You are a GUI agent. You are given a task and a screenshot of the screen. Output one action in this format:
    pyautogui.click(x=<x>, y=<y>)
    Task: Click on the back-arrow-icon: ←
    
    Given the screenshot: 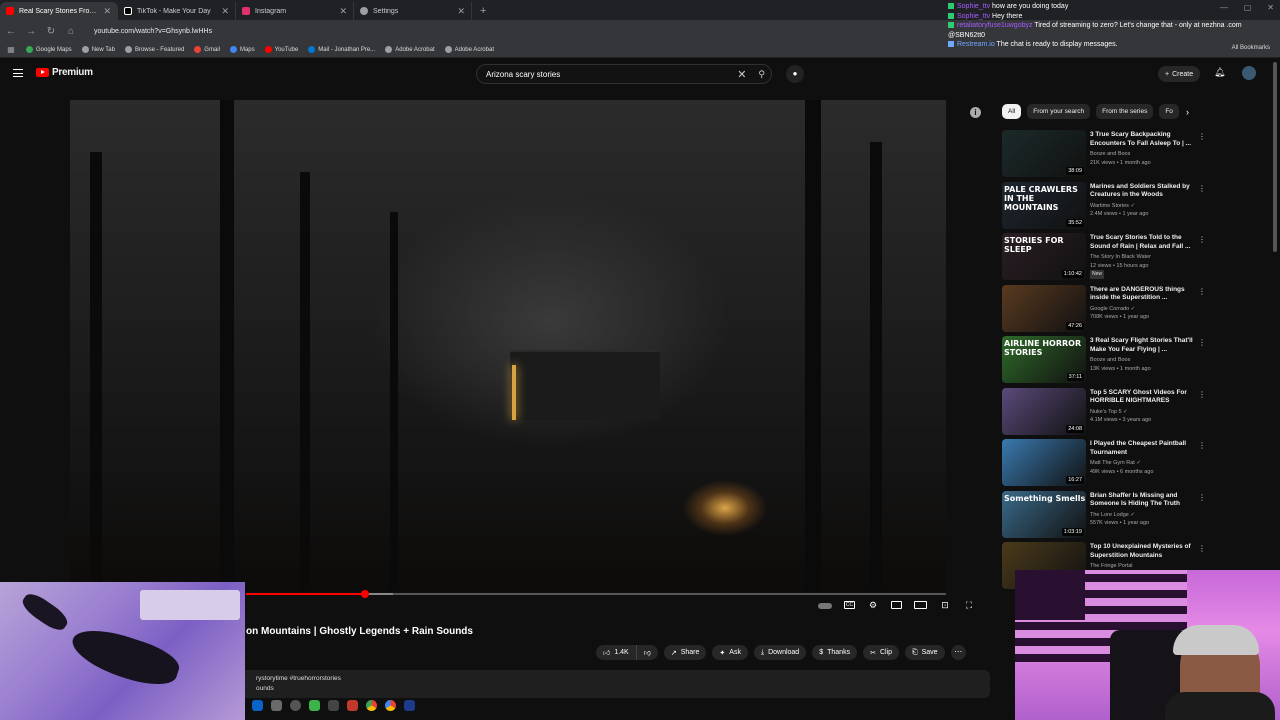 What is the action you would take?
    pyautogui.click(x=11, y=31)
    